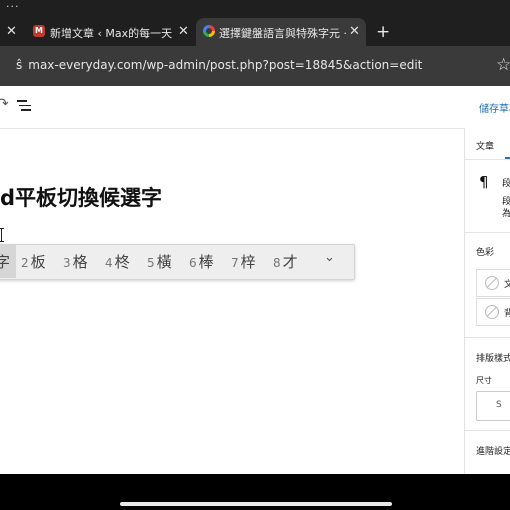  Describe the element at coordinates (4, 104) in the screenshot. I see `redo-icon: ↷` at that location.